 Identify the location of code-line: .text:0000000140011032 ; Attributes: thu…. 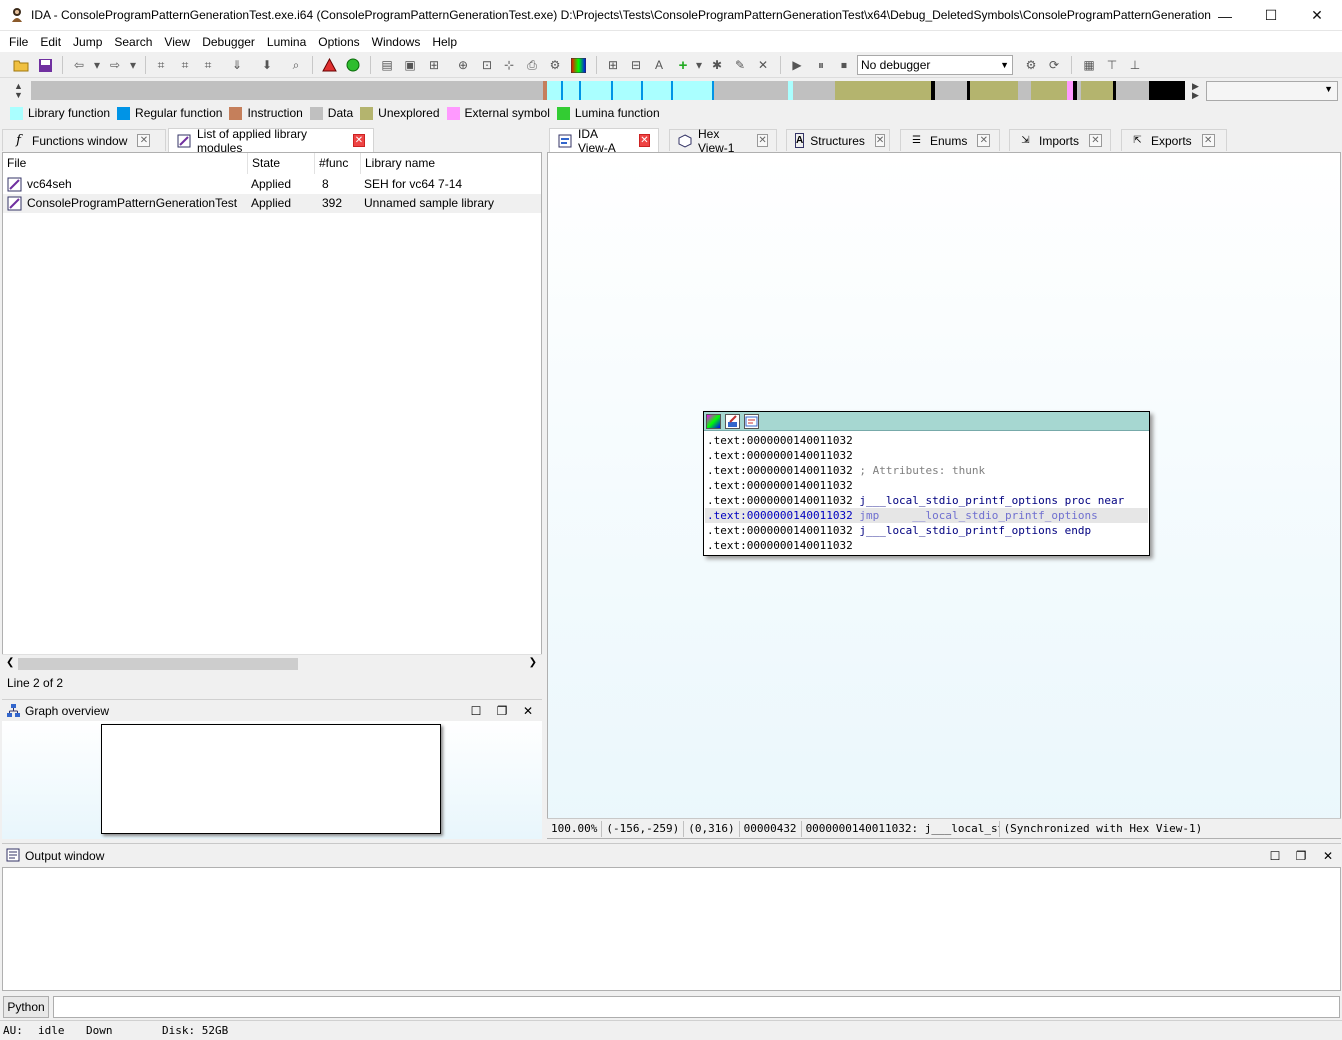
(846, 470).